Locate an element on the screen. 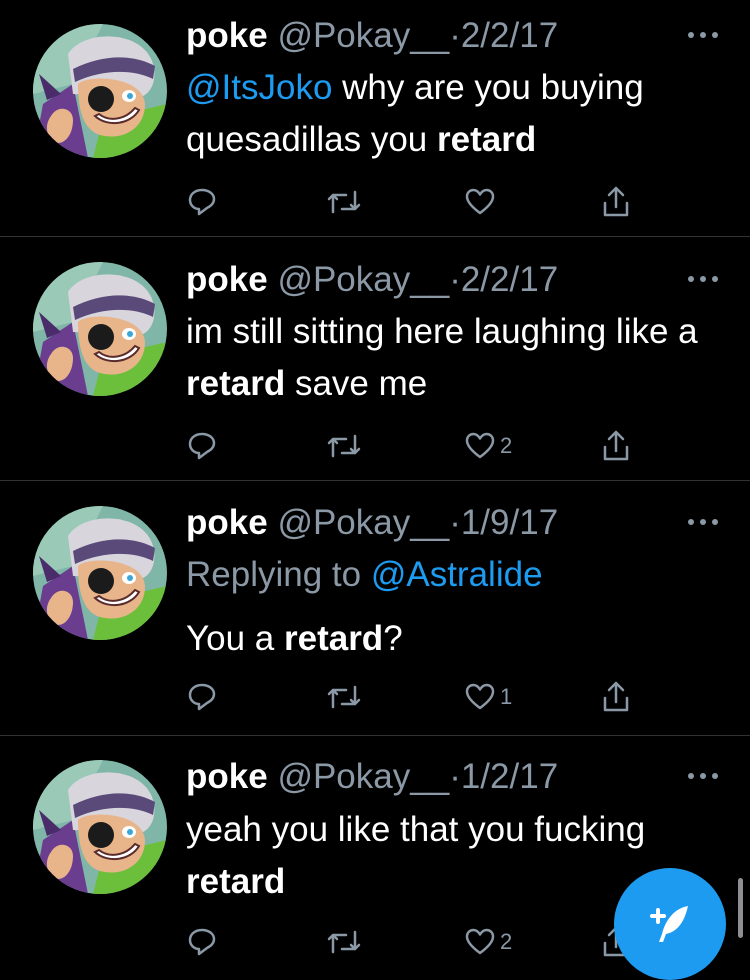  mention-link: @ItsJoko is located at coordinates (259, 87).